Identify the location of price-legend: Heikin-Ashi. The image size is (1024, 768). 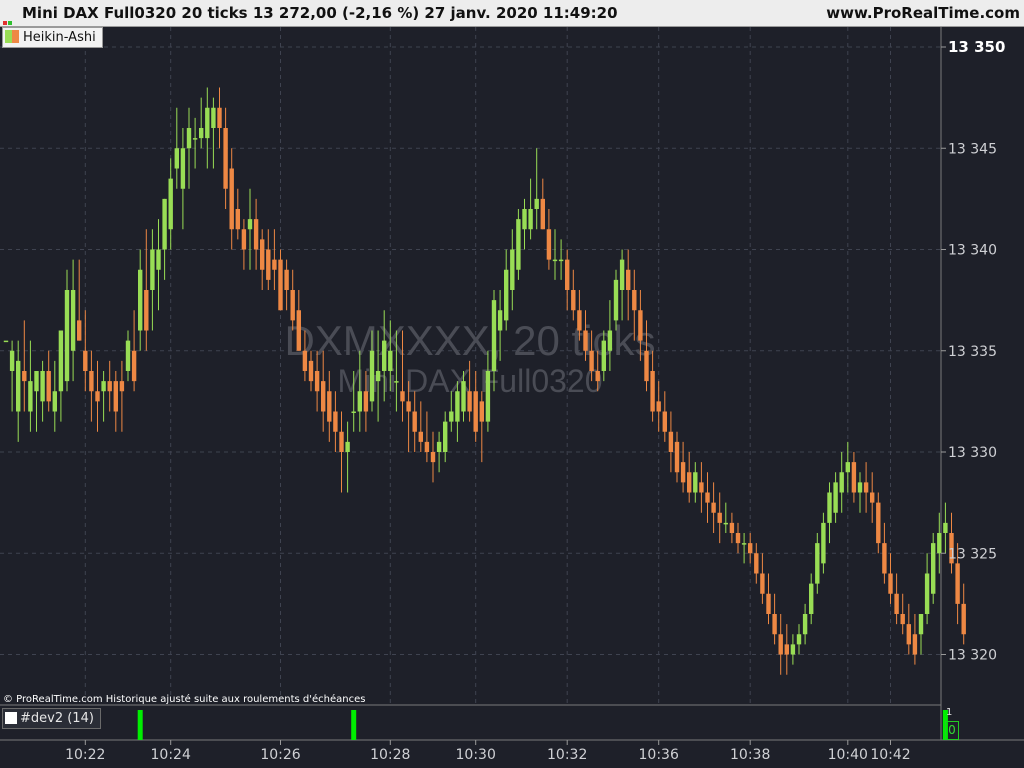
(52, 37).